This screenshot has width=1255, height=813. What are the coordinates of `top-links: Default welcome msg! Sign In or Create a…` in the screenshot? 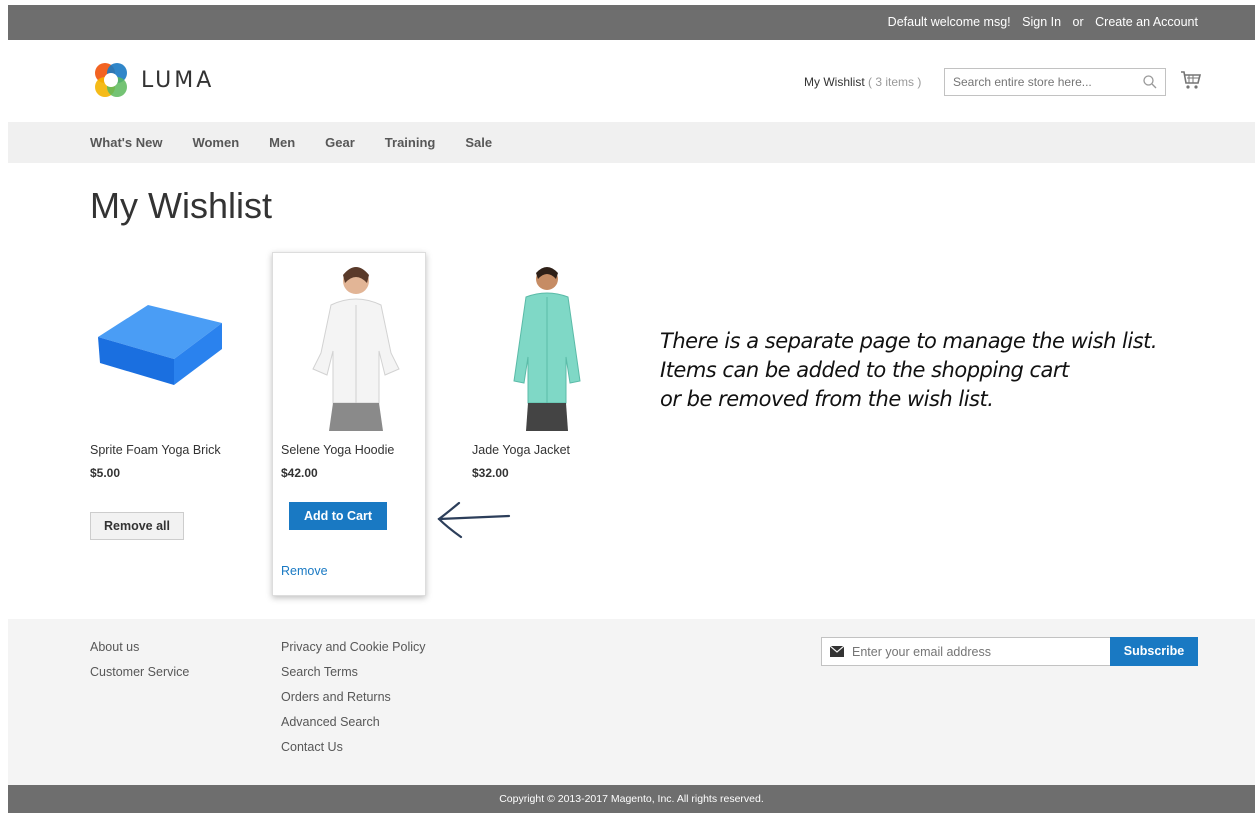 It's located at (1039, 22).